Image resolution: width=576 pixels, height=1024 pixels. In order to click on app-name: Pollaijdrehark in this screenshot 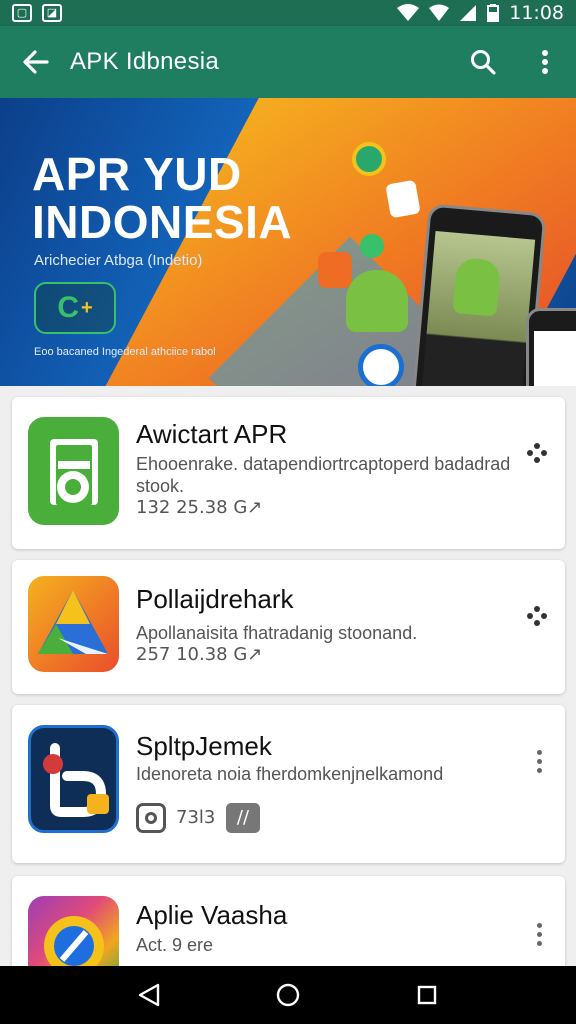, I will do `click(215, 599)`.